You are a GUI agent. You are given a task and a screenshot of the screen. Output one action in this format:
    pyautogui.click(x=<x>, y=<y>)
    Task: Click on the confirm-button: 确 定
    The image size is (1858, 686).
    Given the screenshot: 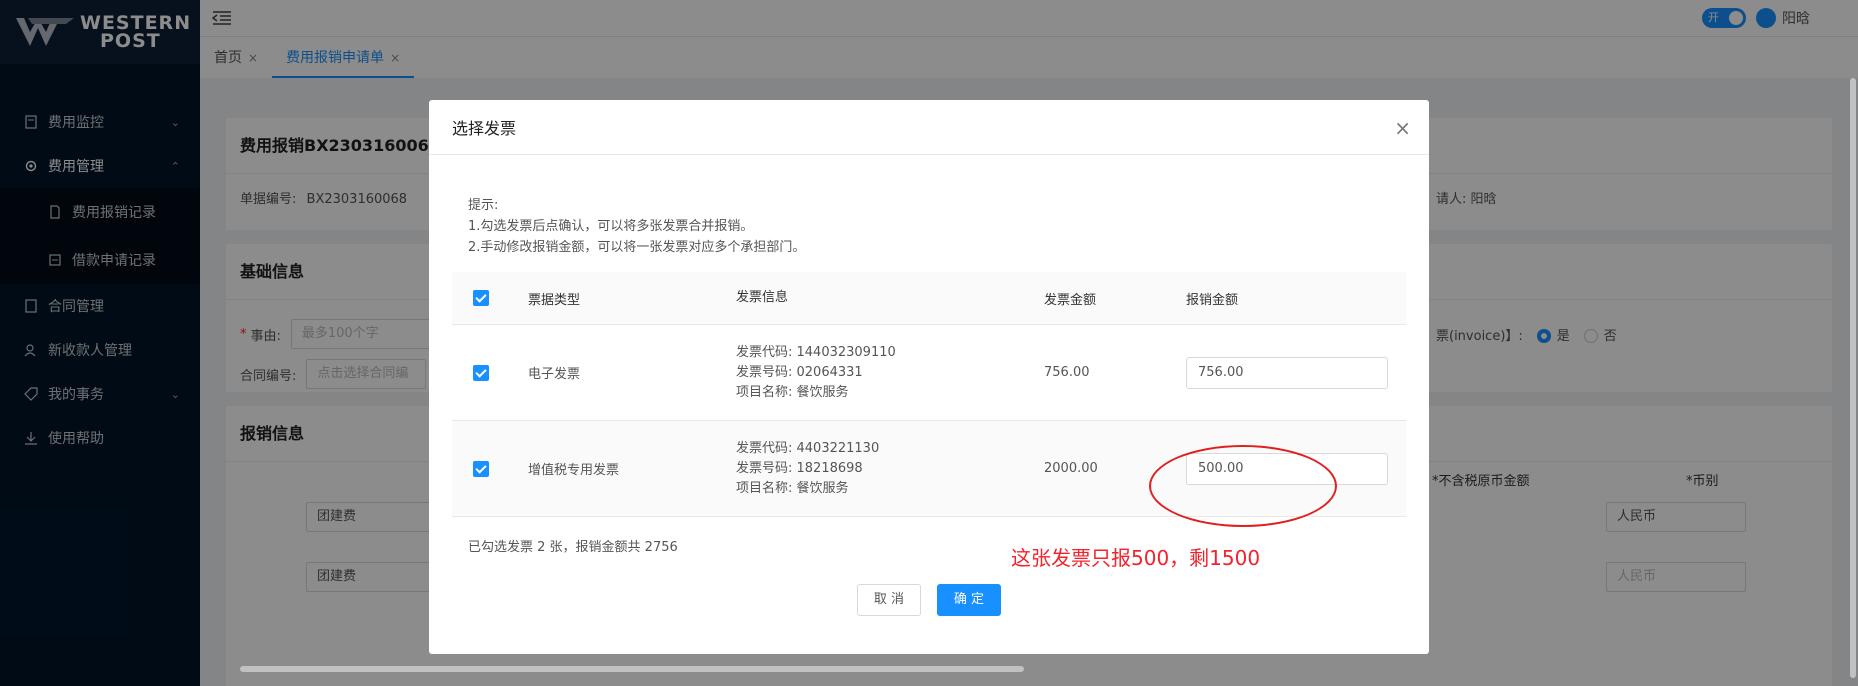 What is the action you would take?
    pyautogui.click(x=969, y=600)
    